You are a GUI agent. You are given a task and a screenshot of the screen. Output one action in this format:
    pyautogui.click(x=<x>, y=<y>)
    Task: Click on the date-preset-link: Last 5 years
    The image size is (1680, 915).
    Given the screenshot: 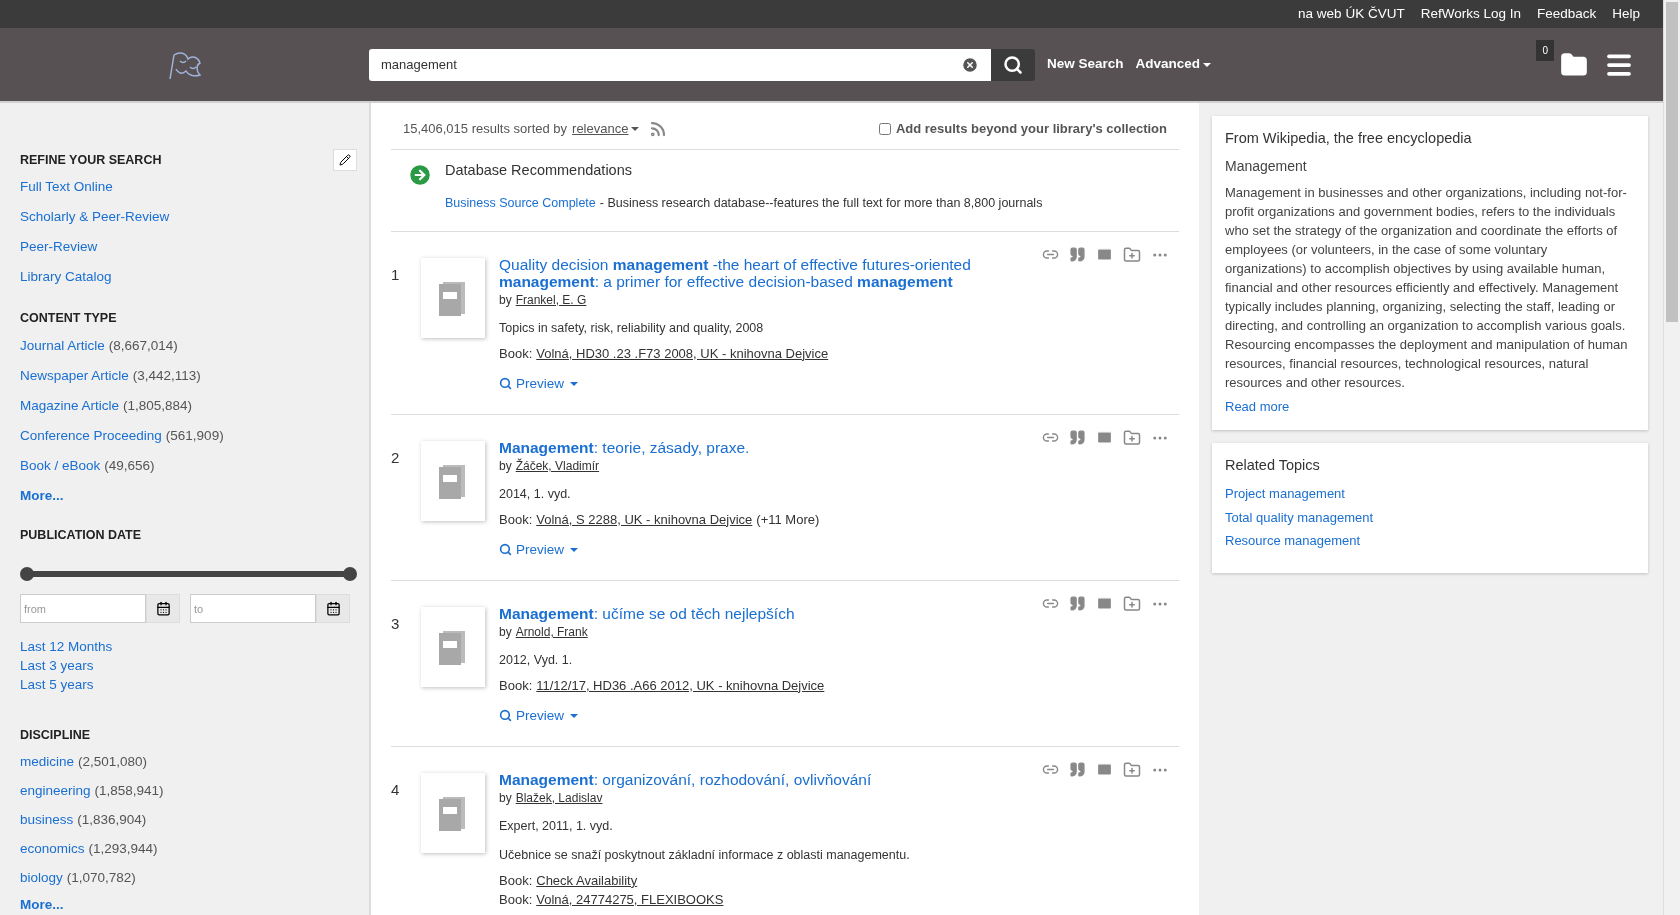 What is the action you would take?
    pyautogui.click(x=188, y=684)
    